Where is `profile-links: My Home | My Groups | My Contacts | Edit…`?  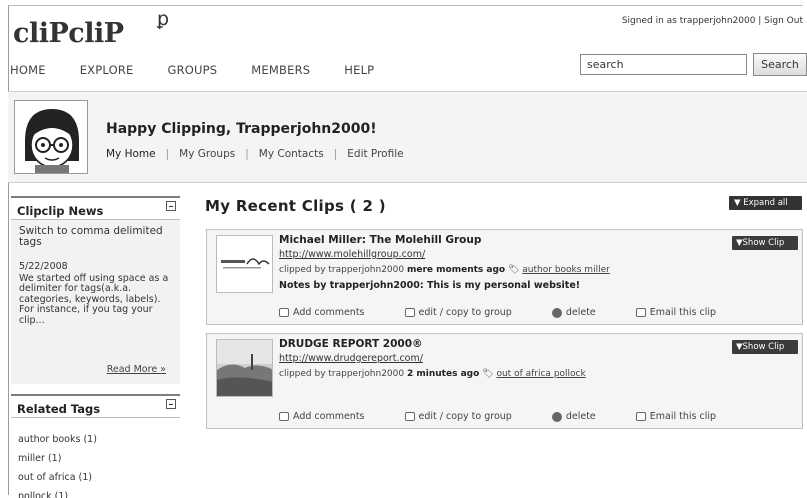
profile-links: My Home | My Groups | My Contacts | Edit… is located at coordinates (255, 154).